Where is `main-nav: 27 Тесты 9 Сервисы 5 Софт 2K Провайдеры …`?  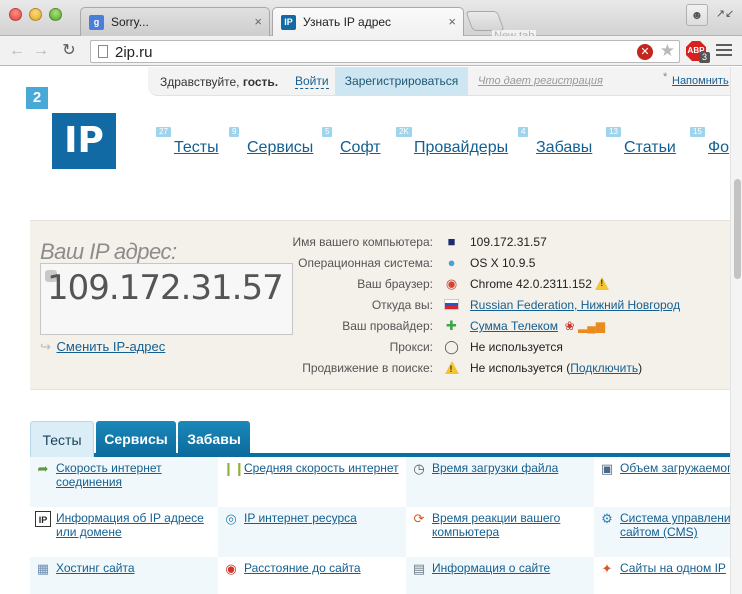 main-nav: 27 Тесты 9 Сервисы 5 Софт 2K Провайдеры … is located at coordinates (443, 142).